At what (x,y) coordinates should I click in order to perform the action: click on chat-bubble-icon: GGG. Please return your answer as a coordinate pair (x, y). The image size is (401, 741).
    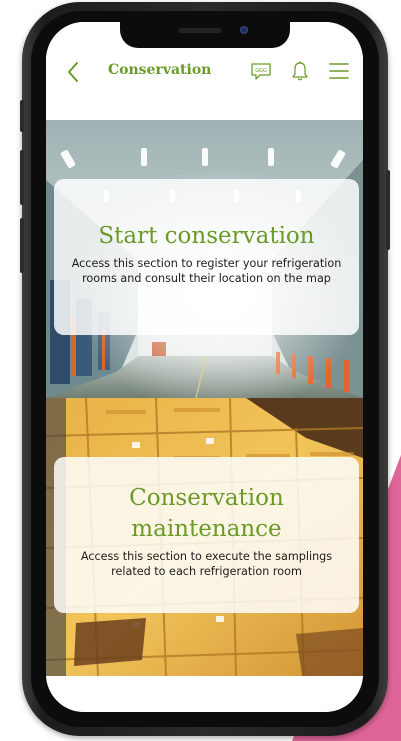
    Looking at the image, I should click on (261, 71).